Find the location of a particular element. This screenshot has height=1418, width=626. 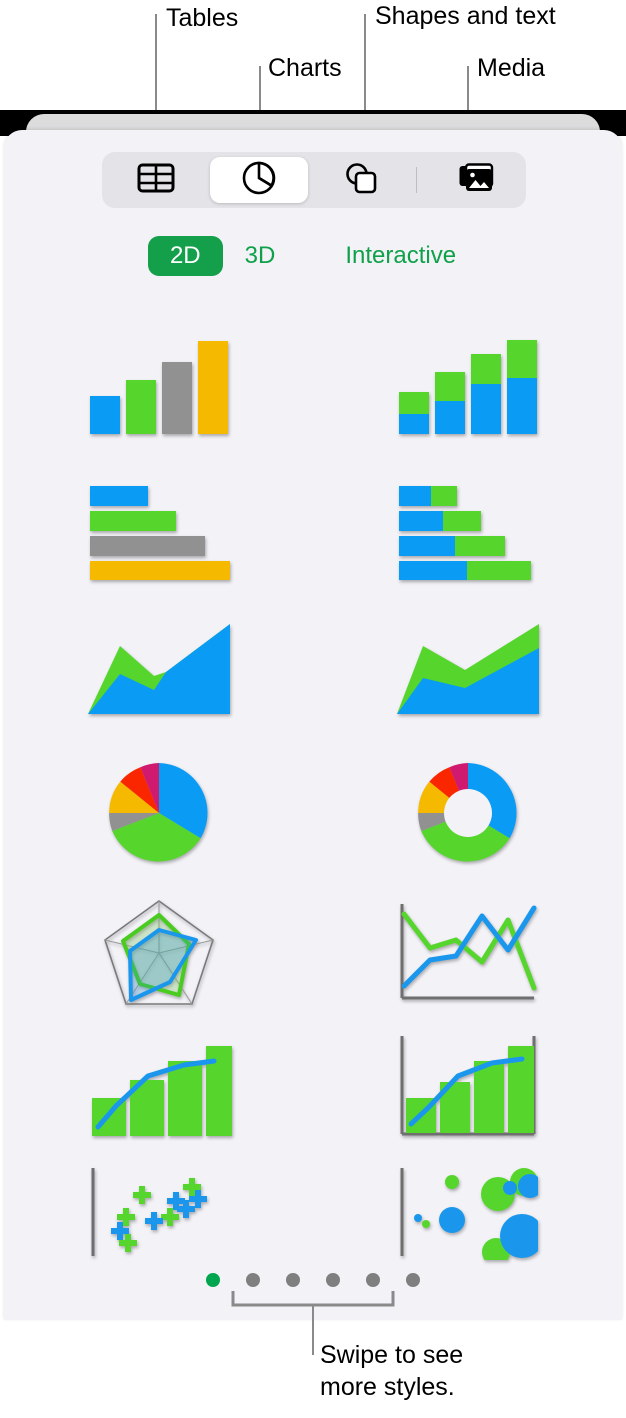

chart-style-stacked-column is located at coordinates (467, 380).